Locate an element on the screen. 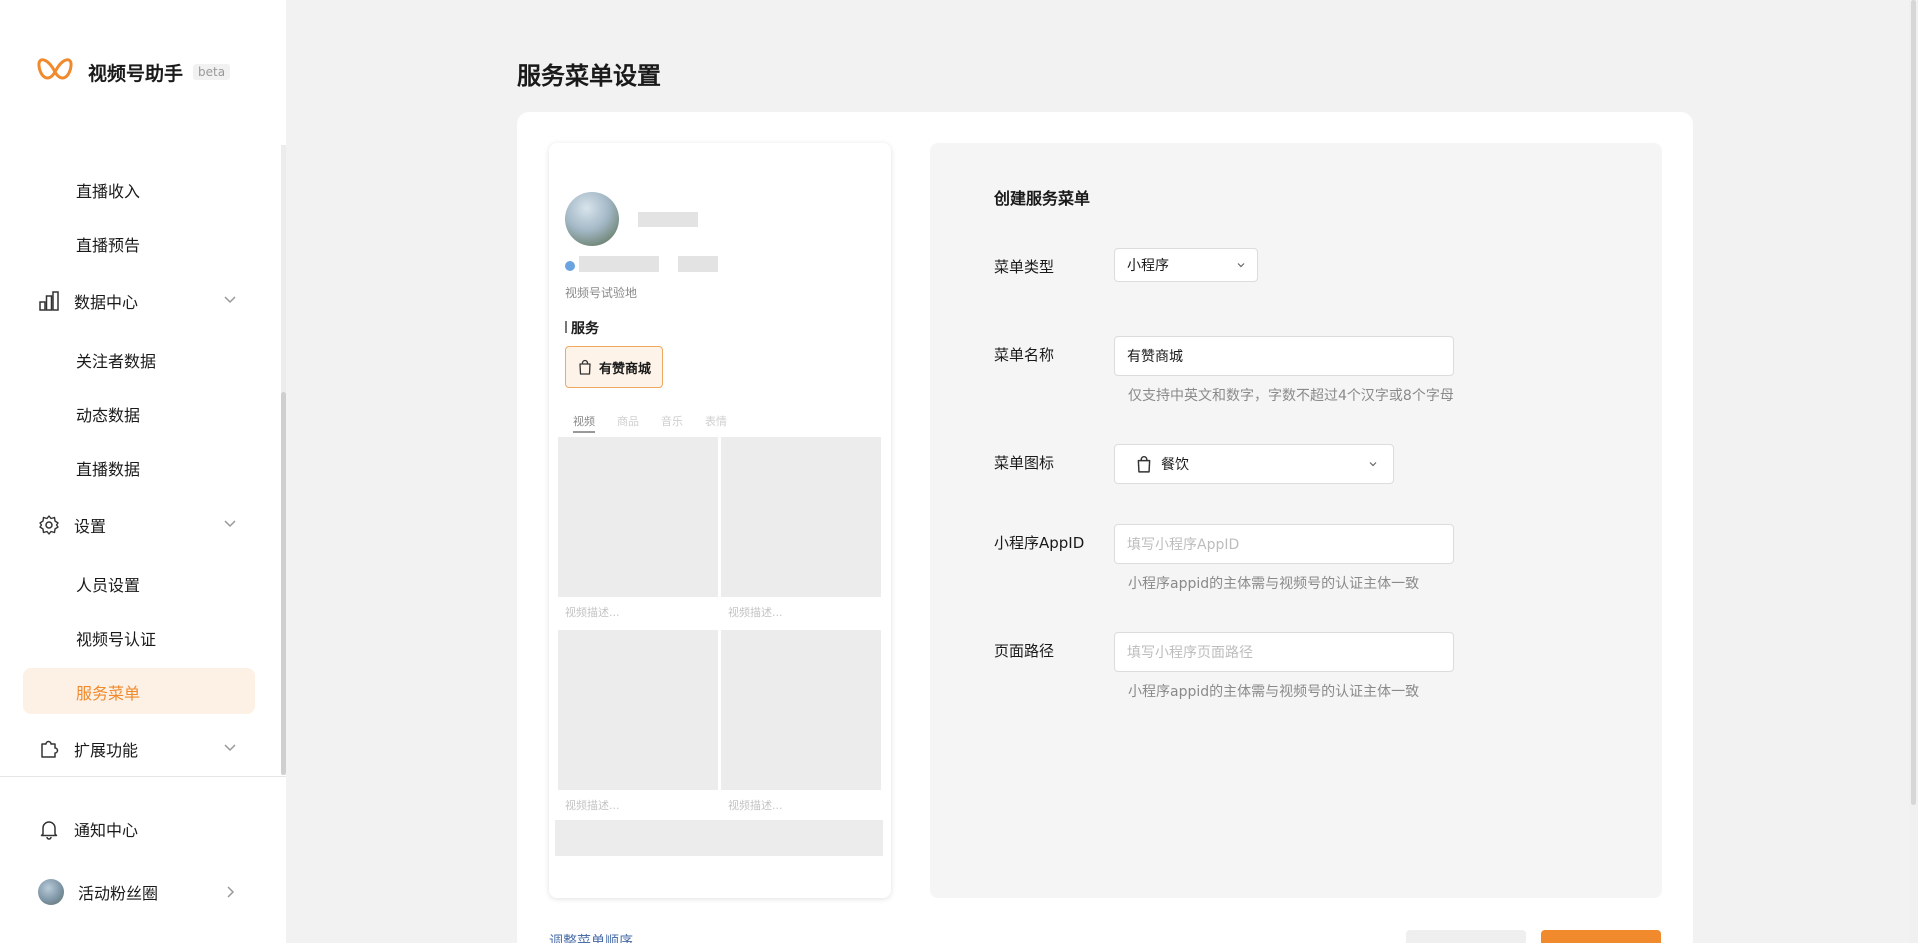 The height and width of the screenshot is (943, 1918). menu-name-value: 有赞商城 is located at coordinates (1155, 357).